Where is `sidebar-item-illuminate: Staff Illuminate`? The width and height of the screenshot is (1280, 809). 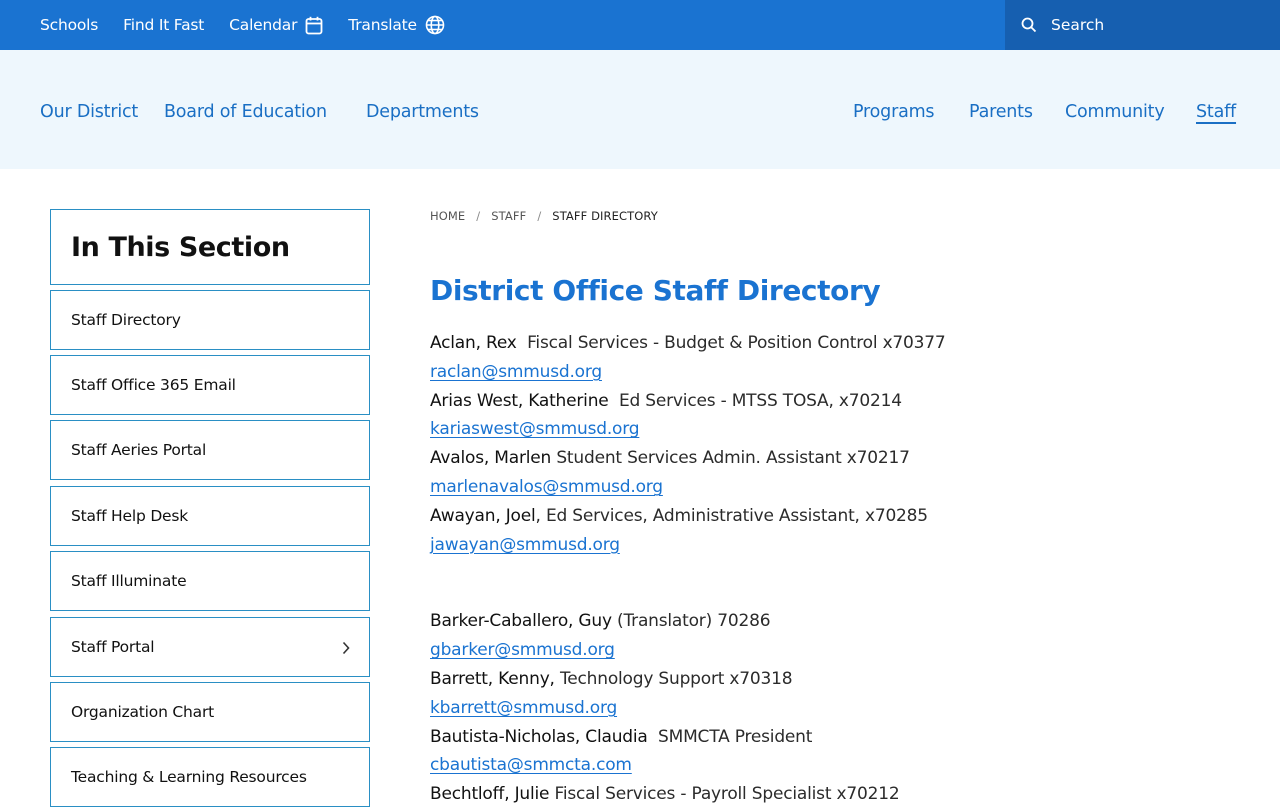
sidebar-item-illuminate: Staff Illuminate is located at coordinates (210, 581).